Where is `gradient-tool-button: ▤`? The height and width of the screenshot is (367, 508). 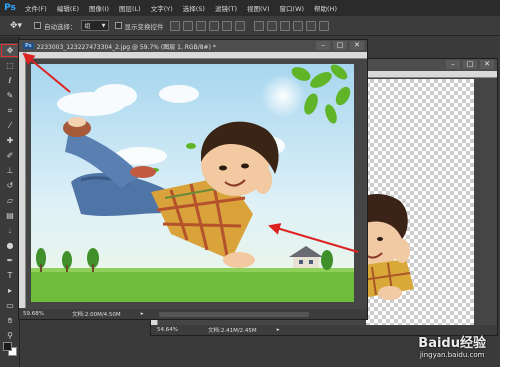 gradient-tool-button: ▤ is located at coordinates (10, 215).